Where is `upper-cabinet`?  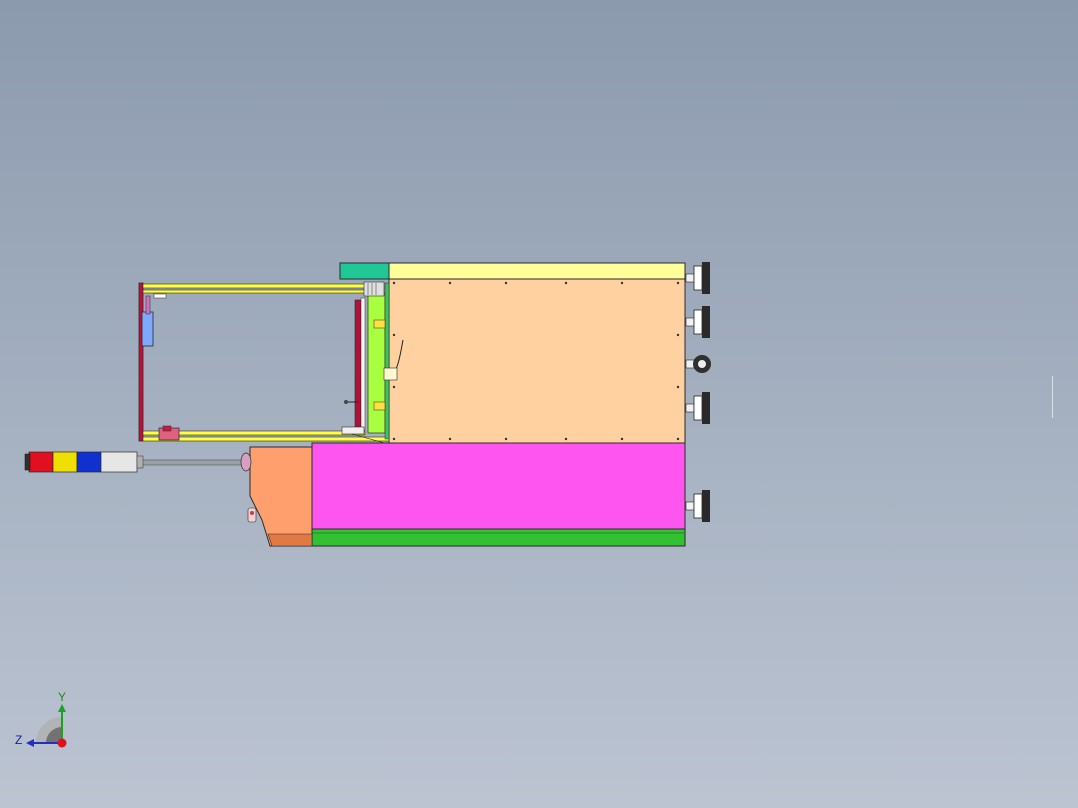 upper-cabinet is located at coordinates (512, 353).